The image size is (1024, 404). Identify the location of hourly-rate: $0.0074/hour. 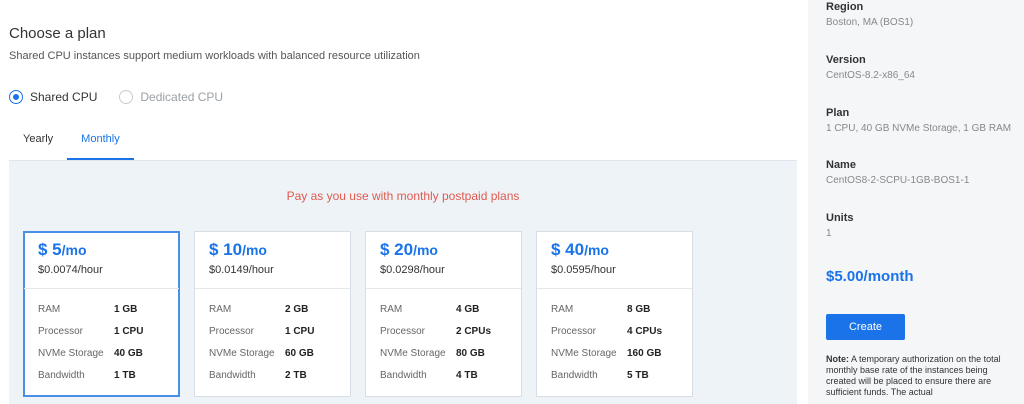
(70, 270).